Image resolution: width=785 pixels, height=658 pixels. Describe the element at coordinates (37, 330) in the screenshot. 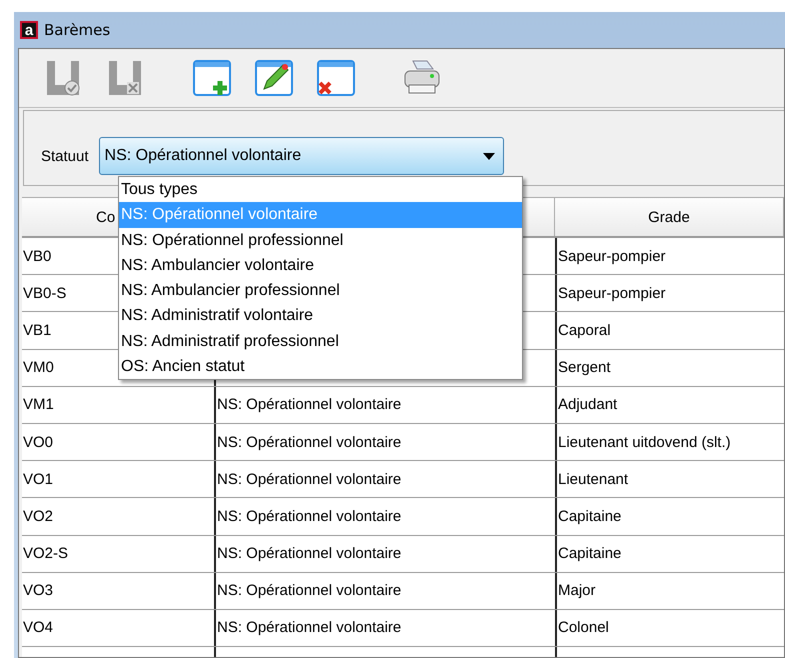

I see `table-cell: VB1` at that location.